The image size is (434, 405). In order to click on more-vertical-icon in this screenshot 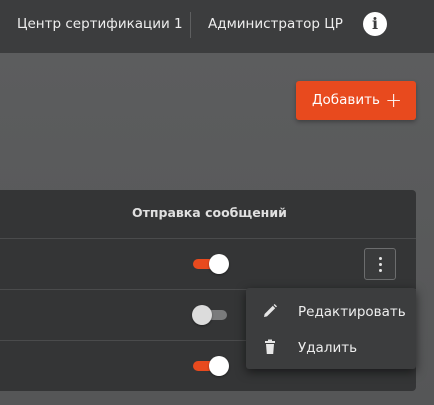, I will do `click(380, 258)`.